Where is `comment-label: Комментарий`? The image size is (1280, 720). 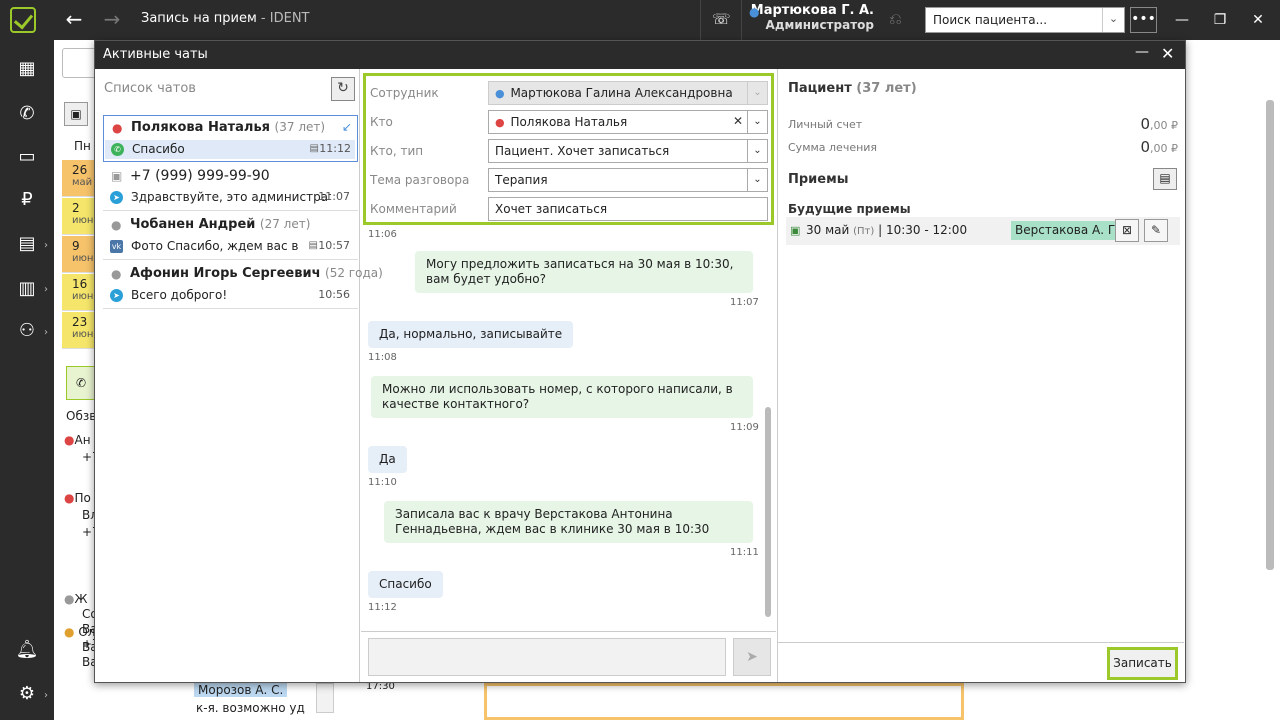
comment-label: Комментарий is located at coordinates (413, 209).